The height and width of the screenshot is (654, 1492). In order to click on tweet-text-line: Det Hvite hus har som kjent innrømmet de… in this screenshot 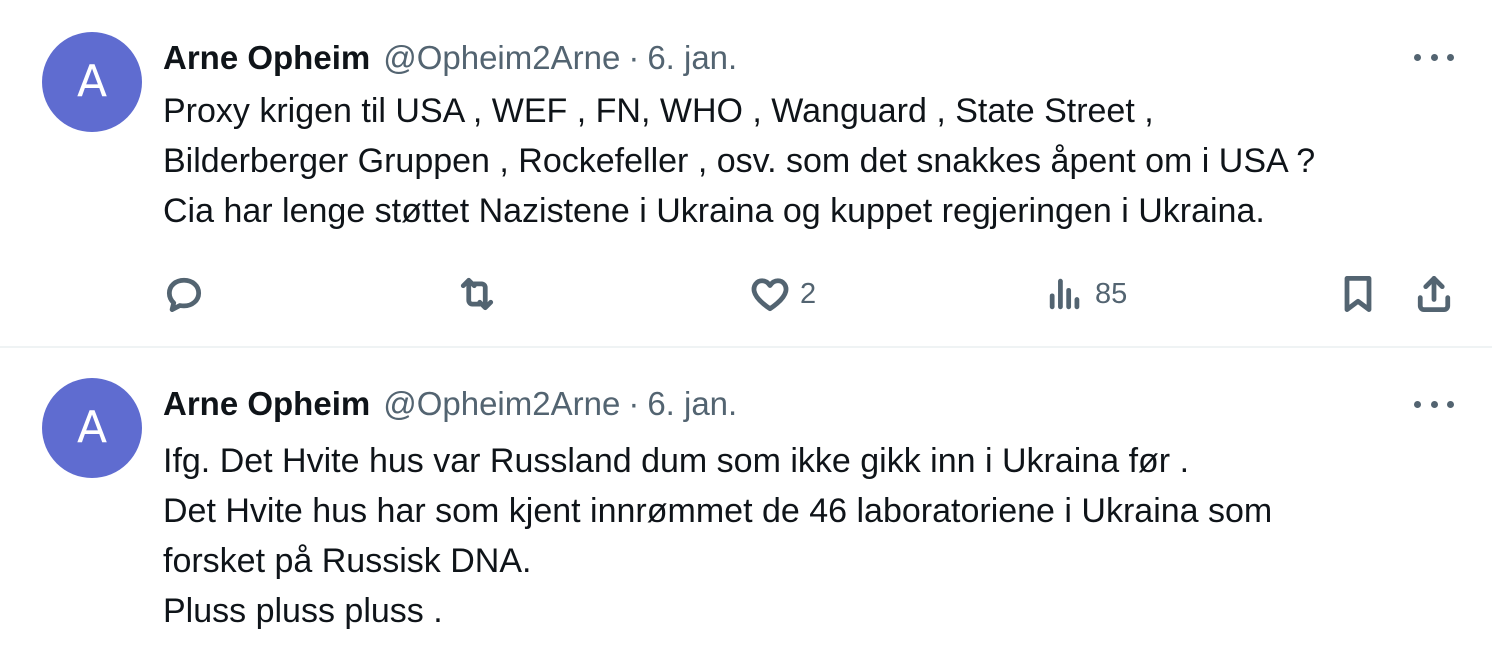, I will do `click(718, 511)`.